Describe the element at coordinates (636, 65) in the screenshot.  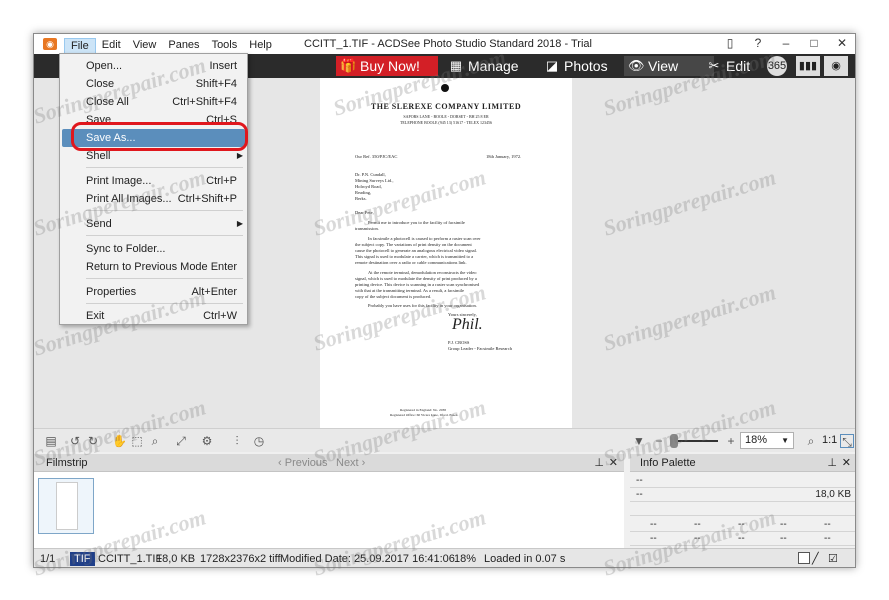
I see `eye-icon: 👁` at that location.